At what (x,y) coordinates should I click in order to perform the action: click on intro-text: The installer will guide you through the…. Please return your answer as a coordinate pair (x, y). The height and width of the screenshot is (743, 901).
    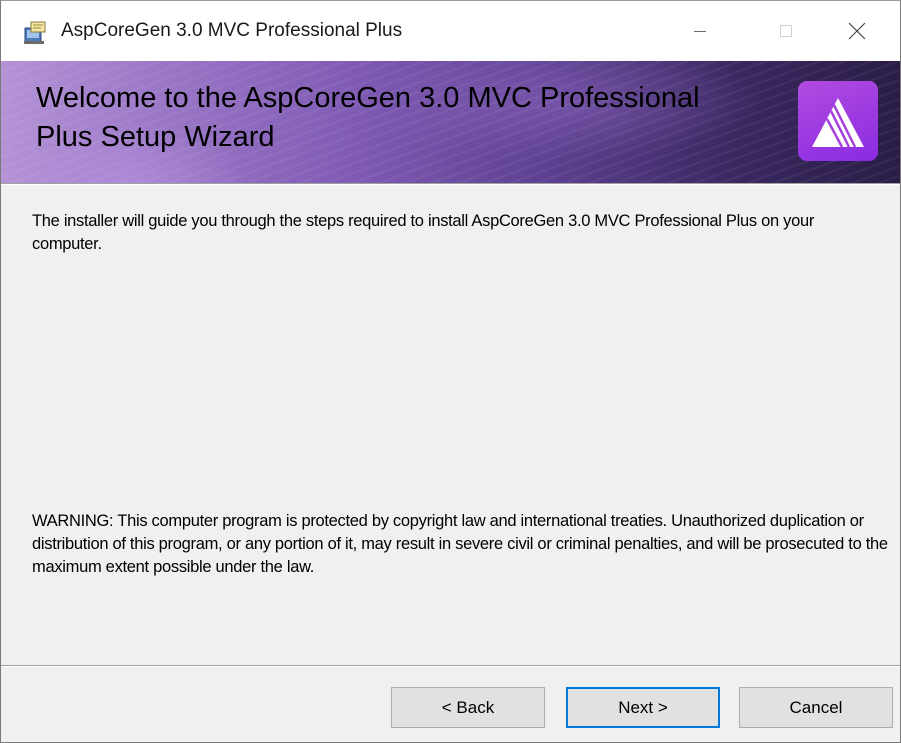
    Looking at the image, I should click on (423, 232).